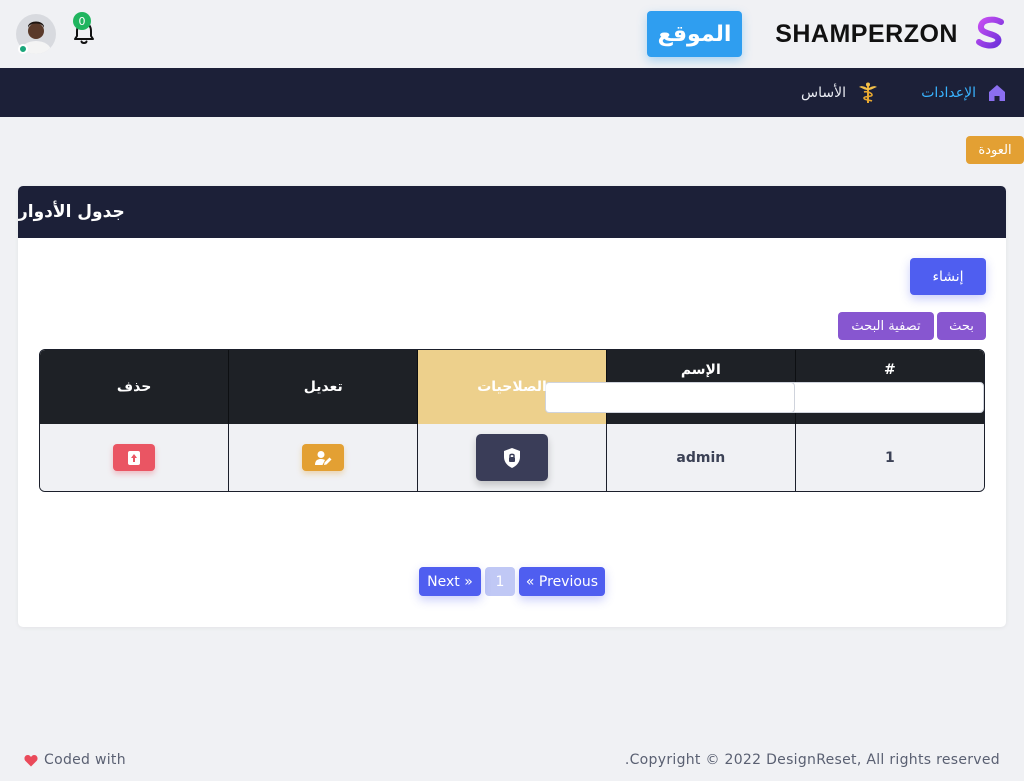 This screenshot has width=1024, height=781. I want to click on cell-id: 1, so click(889, 457).